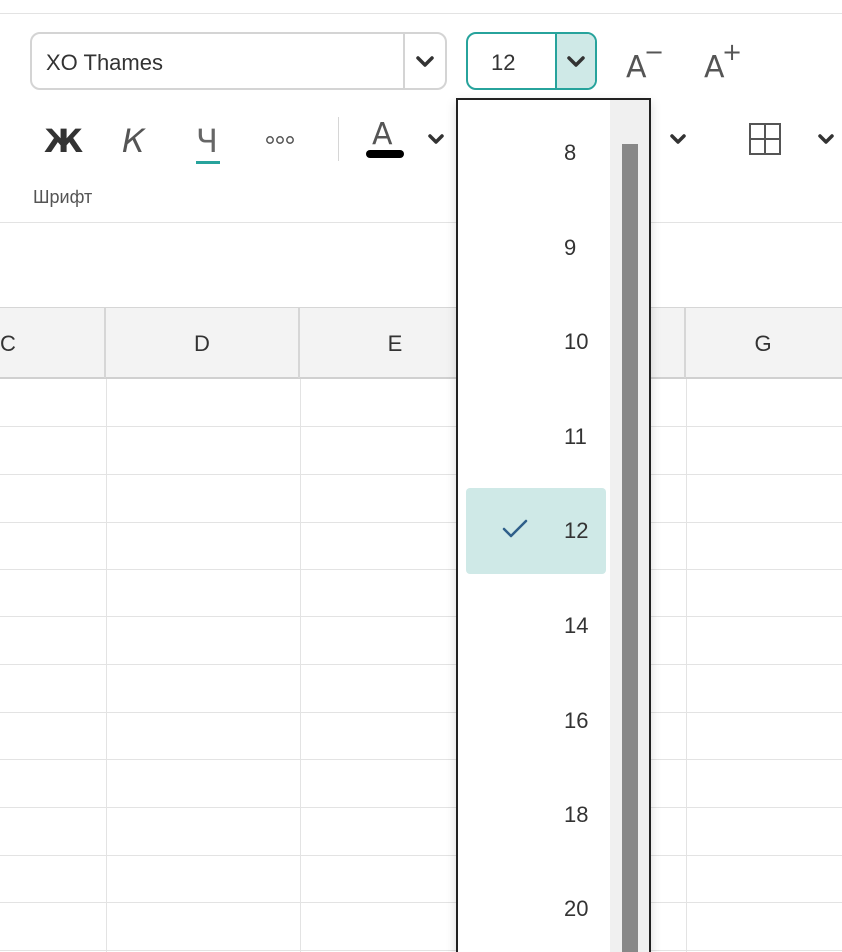 The height and width of the screenshot is (952, 842). I want to click on more-formatting-button, so click(282, 138).